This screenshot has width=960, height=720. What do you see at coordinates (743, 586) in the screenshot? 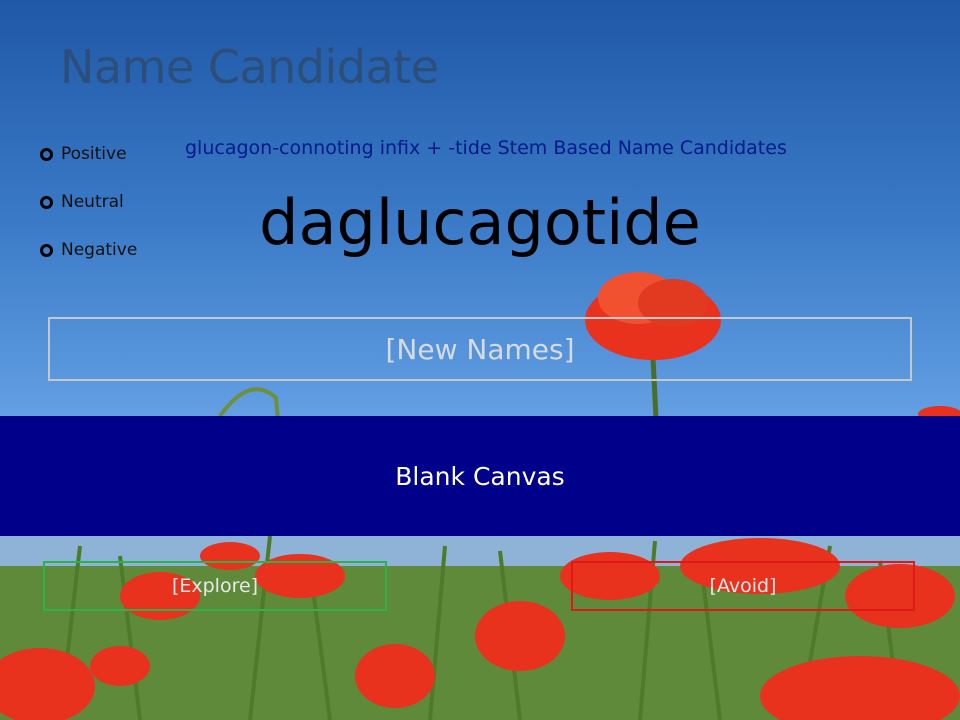
I see `avoid-button: [Avoid]` at bounding box center [743, 586].